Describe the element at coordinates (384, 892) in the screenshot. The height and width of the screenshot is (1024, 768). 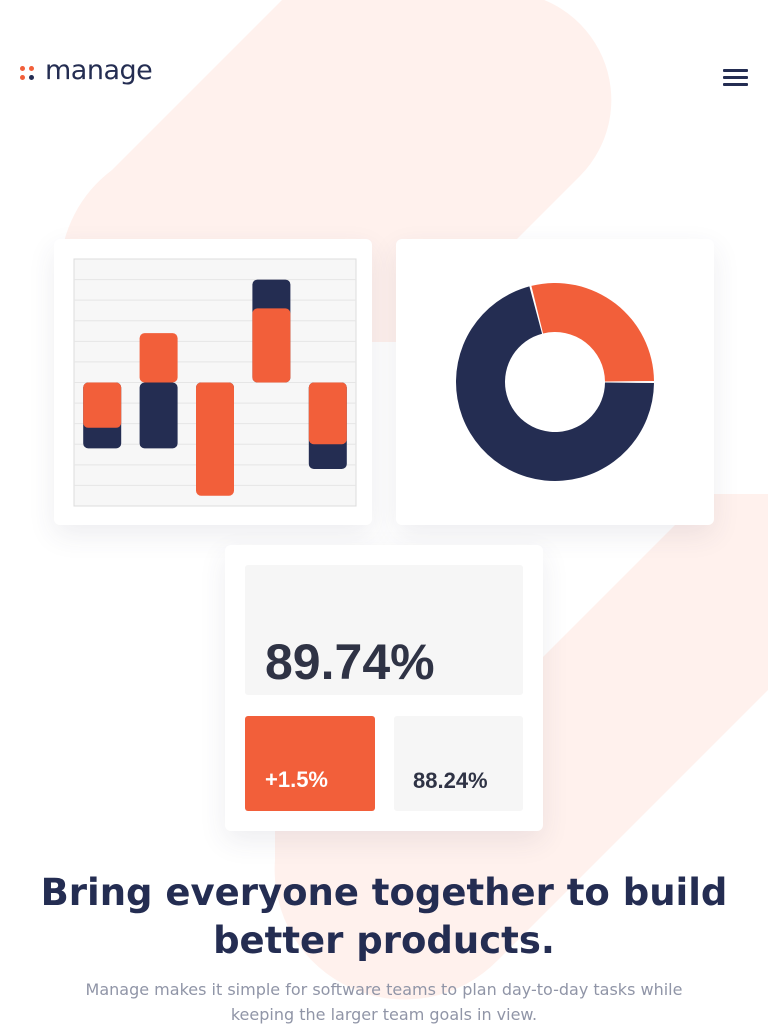
I see `hero-title-line-1: Bring everyone together to build` at that location.